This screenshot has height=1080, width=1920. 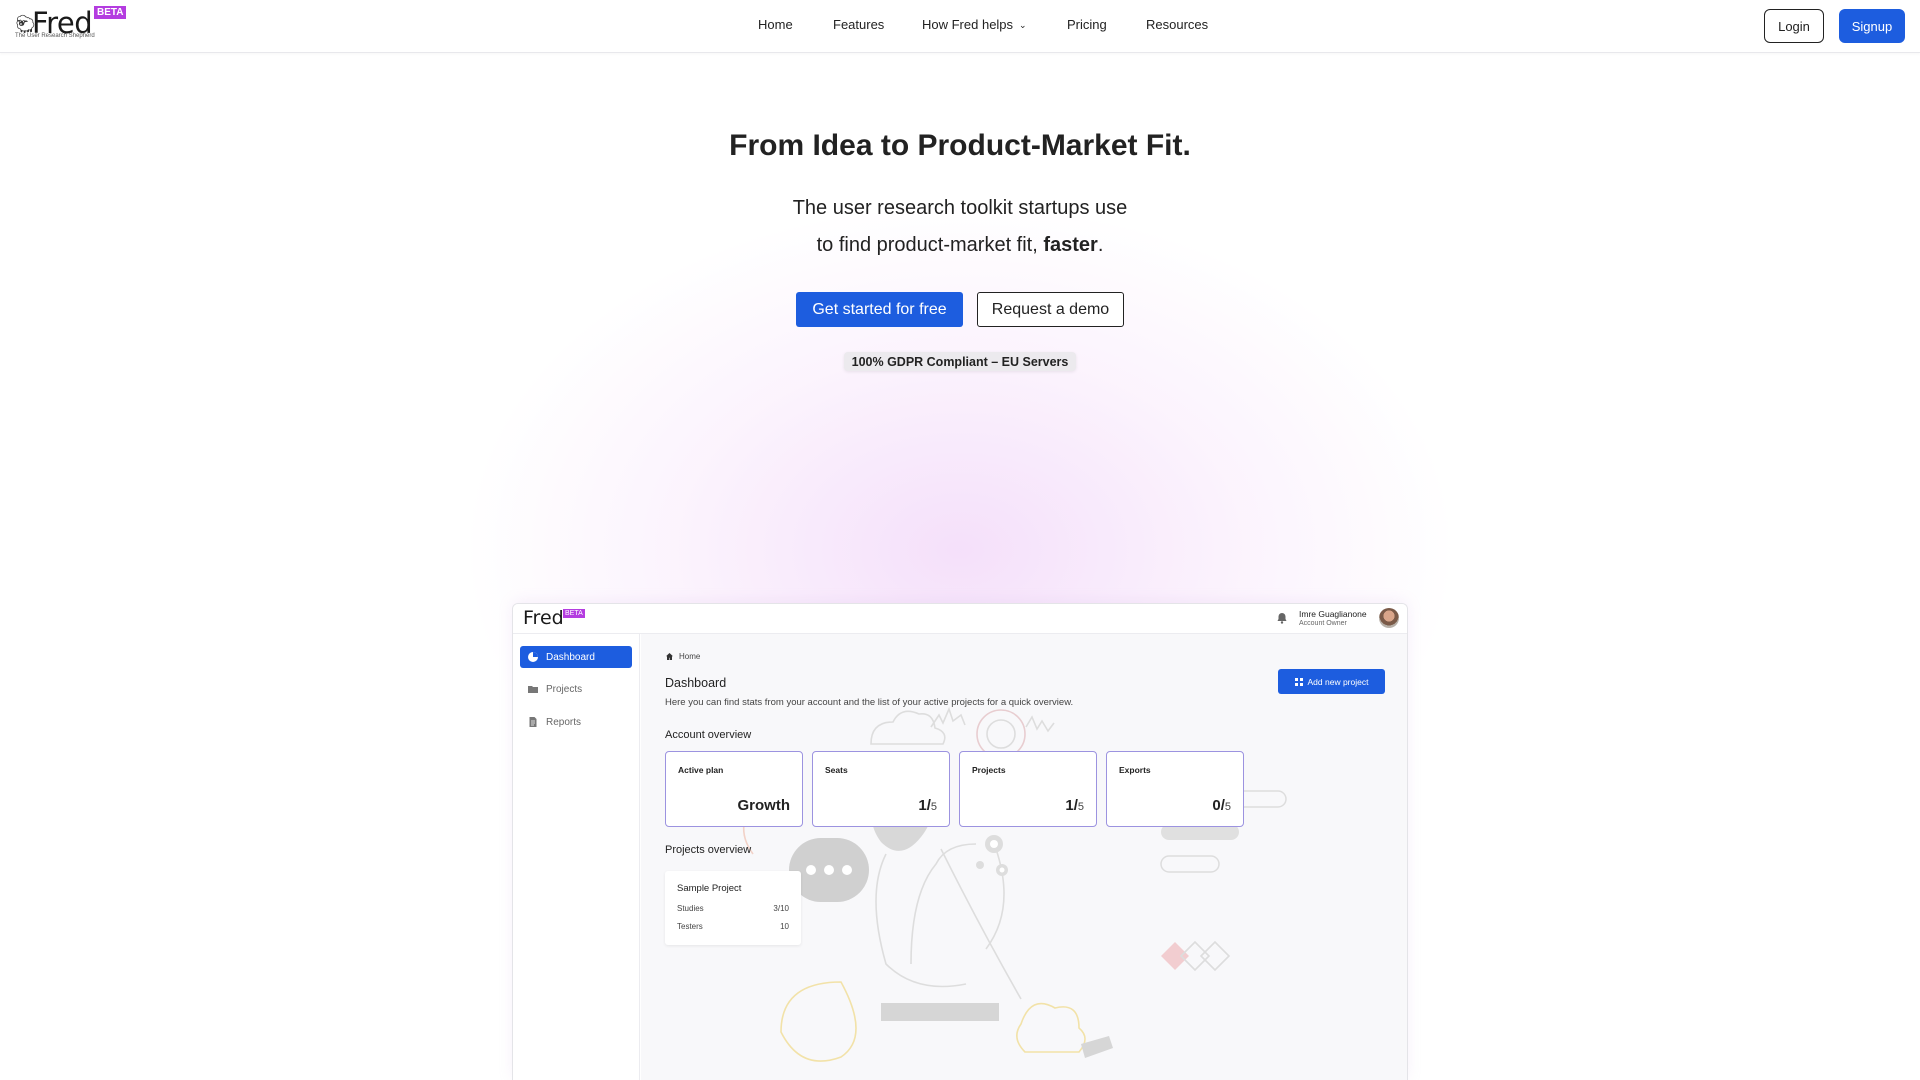 What do you see at coordinates (1028, 789) in the screenshot?
I see `stat-card-projects: Projects 1/5` at bounding box center [1028, 789].